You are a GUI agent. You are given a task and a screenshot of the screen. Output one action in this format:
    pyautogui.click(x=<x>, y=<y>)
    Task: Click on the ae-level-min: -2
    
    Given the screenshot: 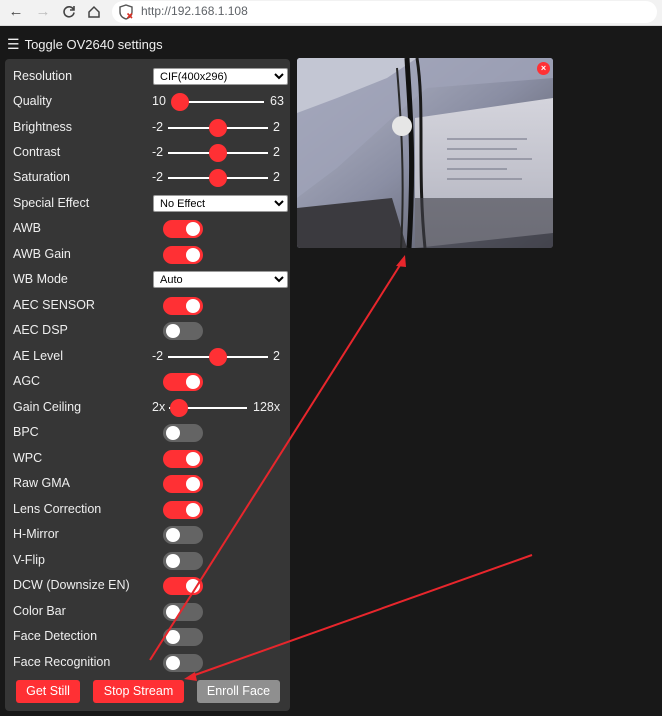 What is the action you would take?
    pyautogui.click(x=158, y=356)
    